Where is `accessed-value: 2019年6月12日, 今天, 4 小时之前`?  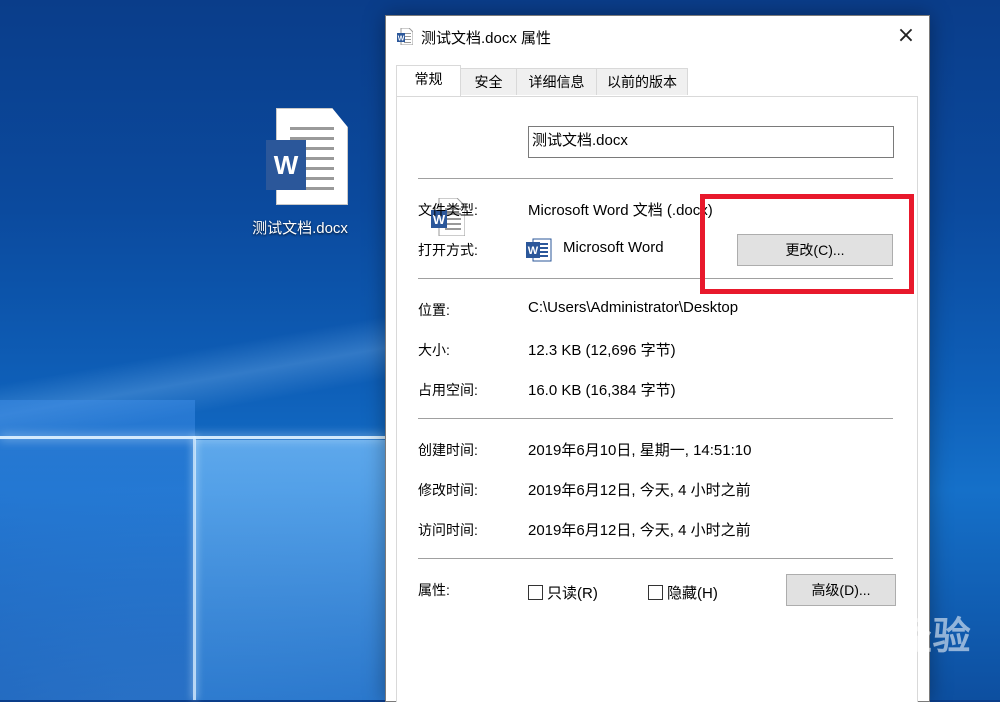 accessed-value: 2019年6月12日, 今天, 4 小时之前 is located at coordinates (639, 530).